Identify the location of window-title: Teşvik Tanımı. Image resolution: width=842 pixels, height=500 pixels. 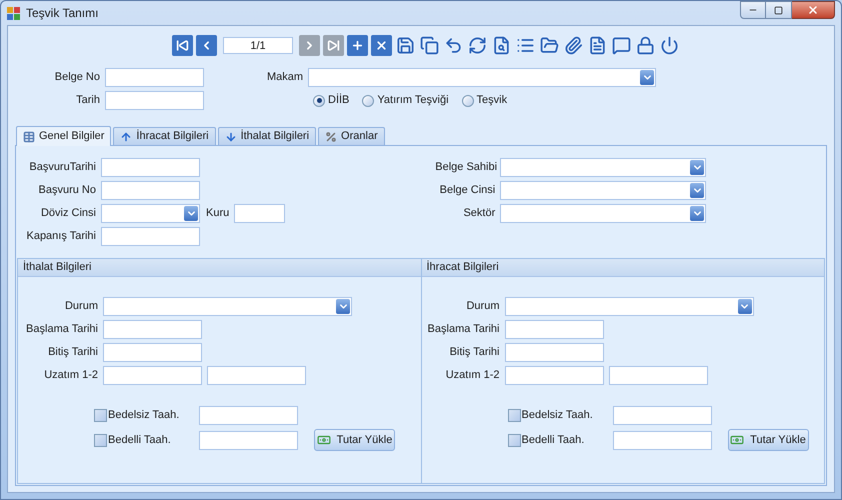
(62, 13).